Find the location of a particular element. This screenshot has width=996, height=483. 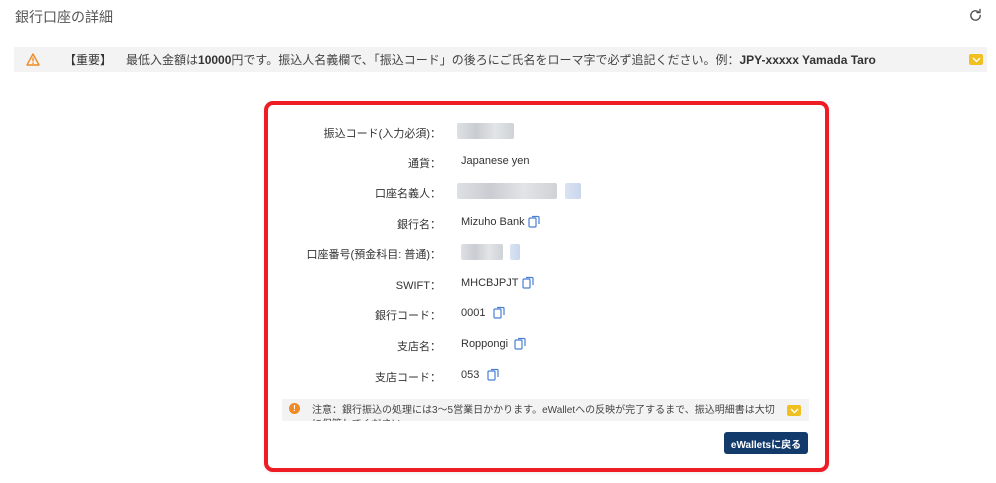

bank-name-value: Mizuho Bank is located at coordinates (493, 222).